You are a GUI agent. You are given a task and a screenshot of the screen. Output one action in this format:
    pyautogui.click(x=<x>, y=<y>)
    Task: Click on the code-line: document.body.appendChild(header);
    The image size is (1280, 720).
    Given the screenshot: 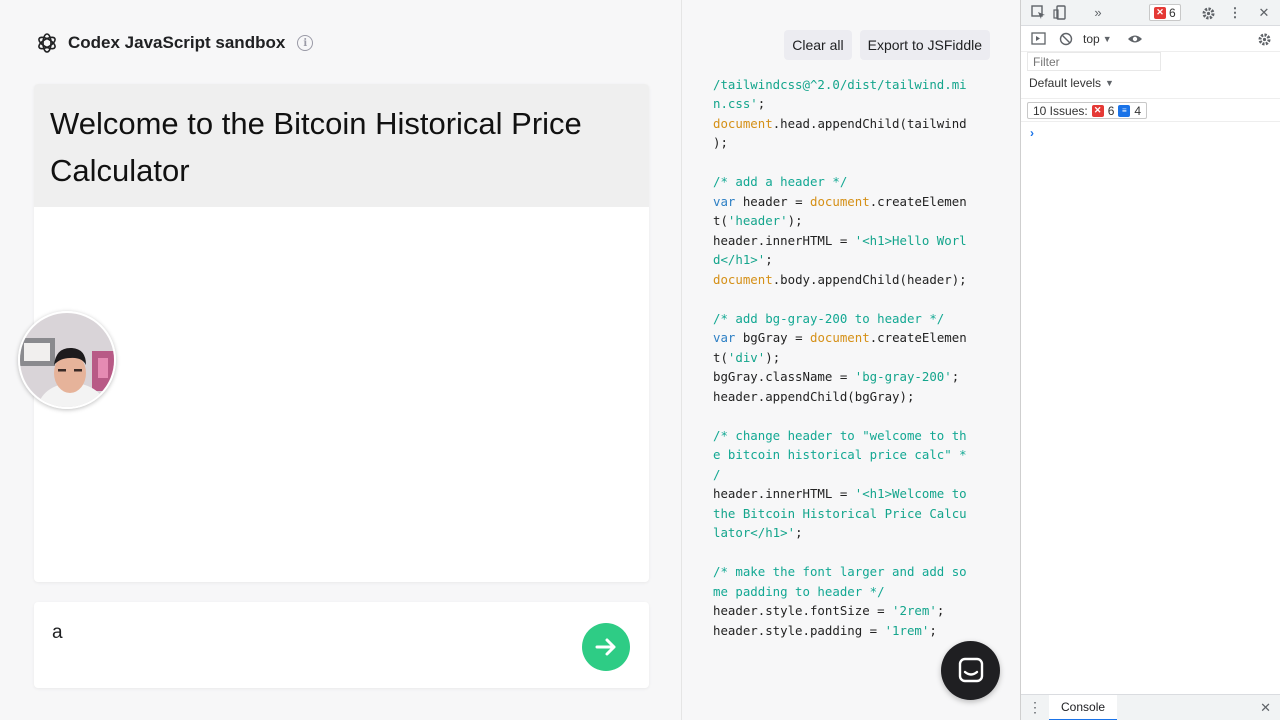 What is the action you would take?
    pyautogui.click(x=840, y=279)
    